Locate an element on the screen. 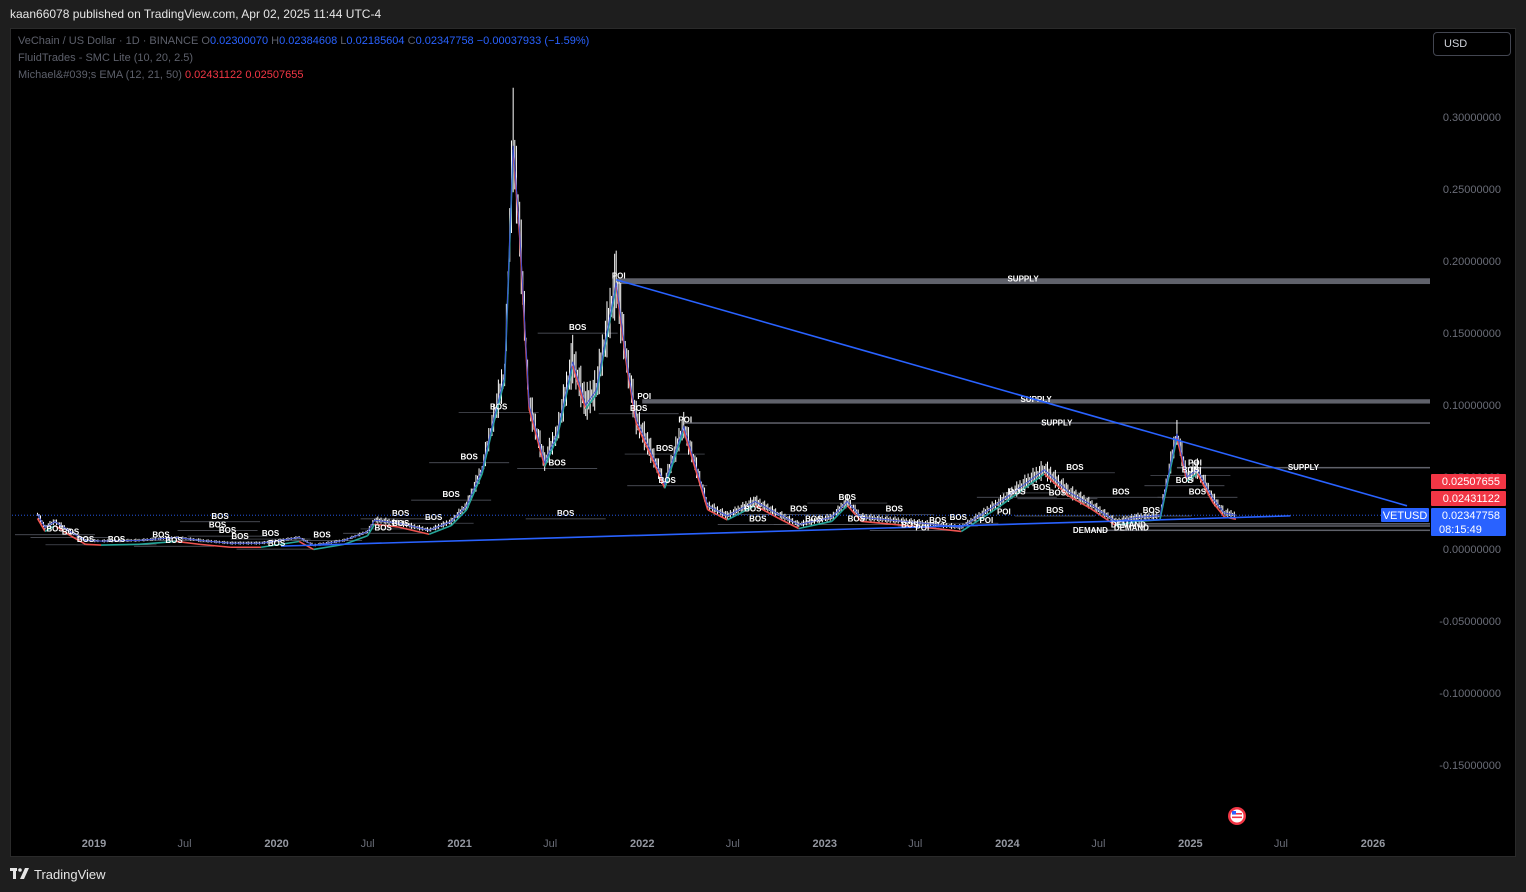  x-tick-label: 2023 is located at coordinates (825, 844).